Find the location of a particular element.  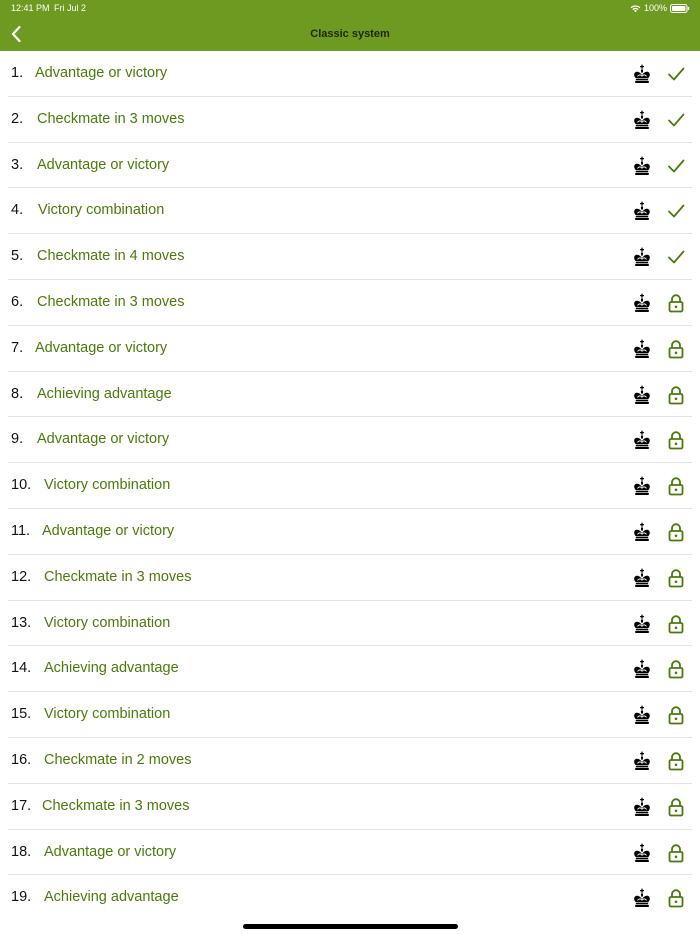

puzzle-number: 5. is located at coordinates (17, 256).